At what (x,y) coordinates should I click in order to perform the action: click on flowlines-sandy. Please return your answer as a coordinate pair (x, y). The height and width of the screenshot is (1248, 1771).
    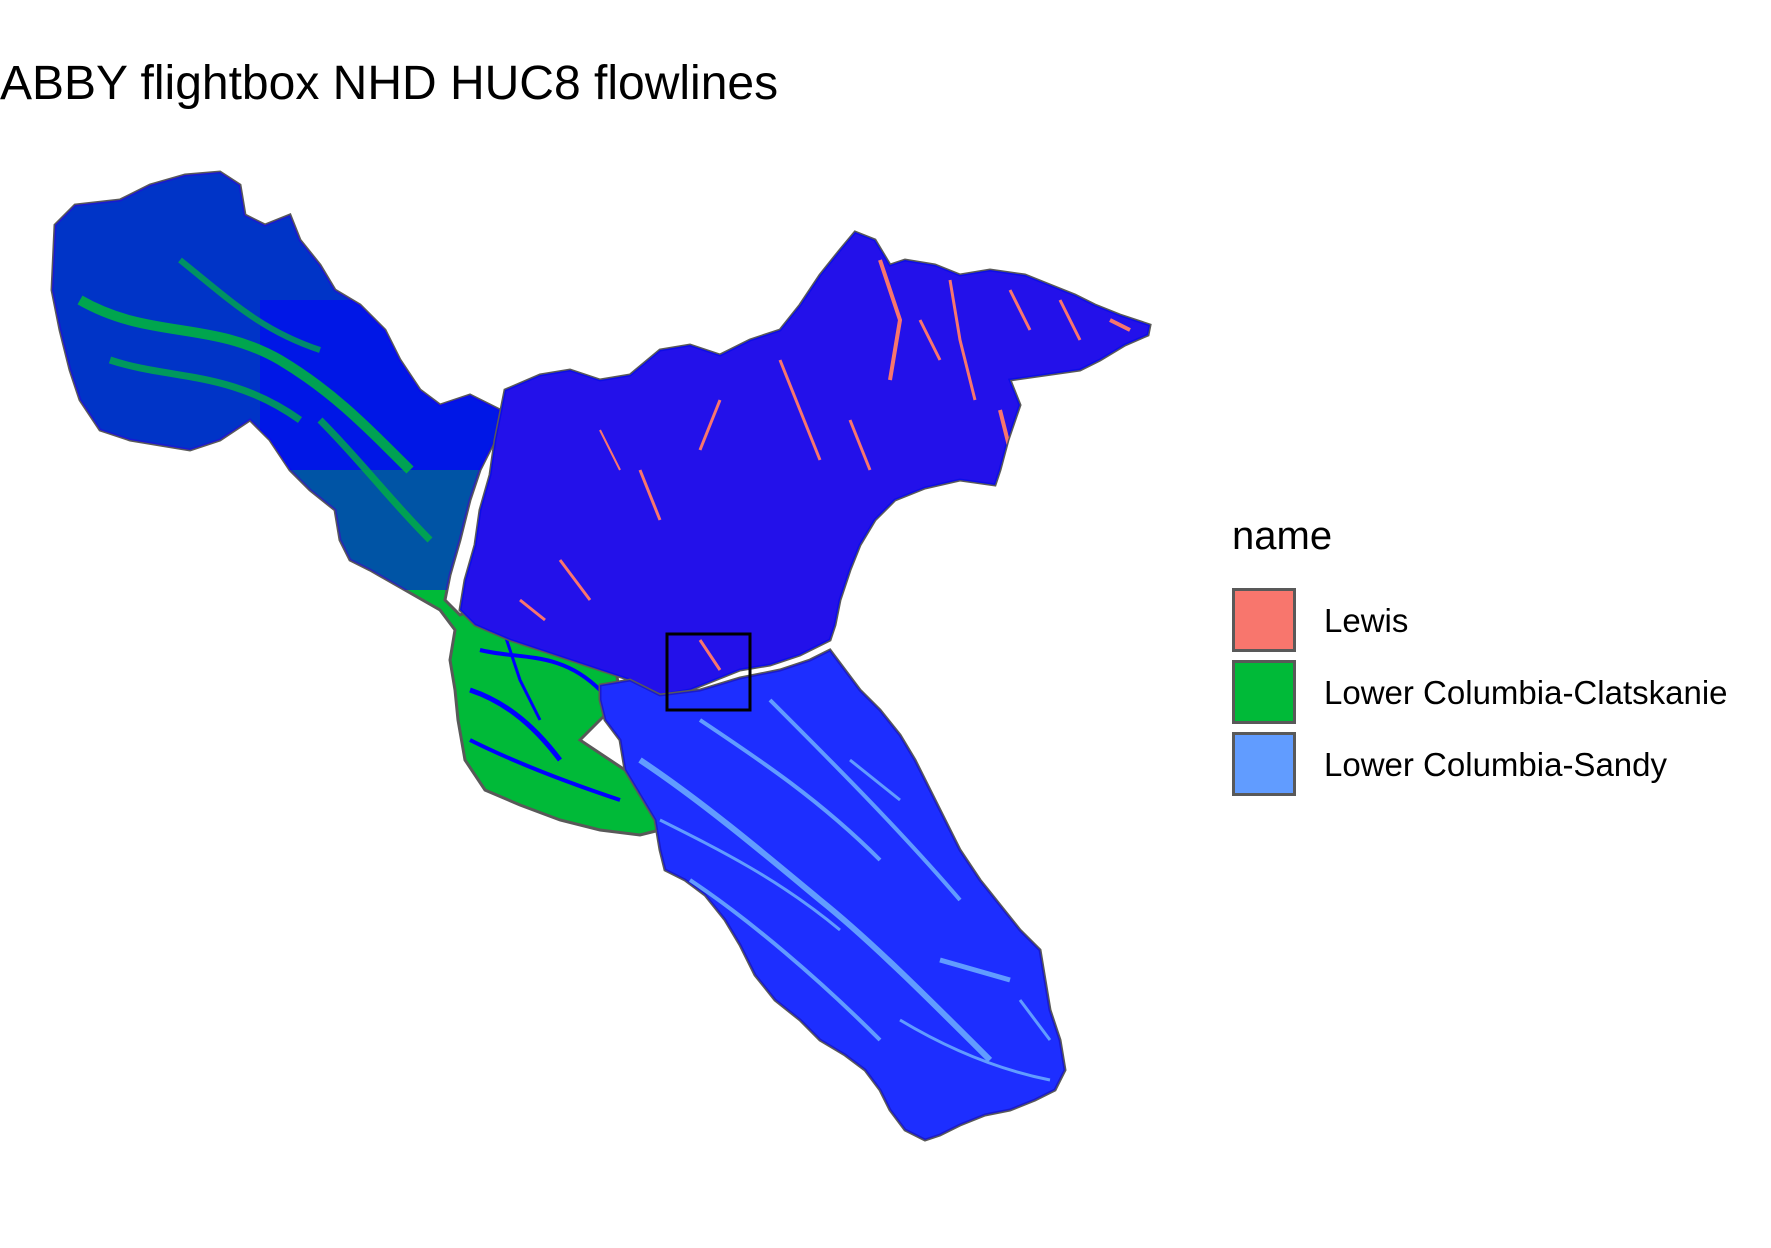
    Looking at the image, I should click on (832, 895).